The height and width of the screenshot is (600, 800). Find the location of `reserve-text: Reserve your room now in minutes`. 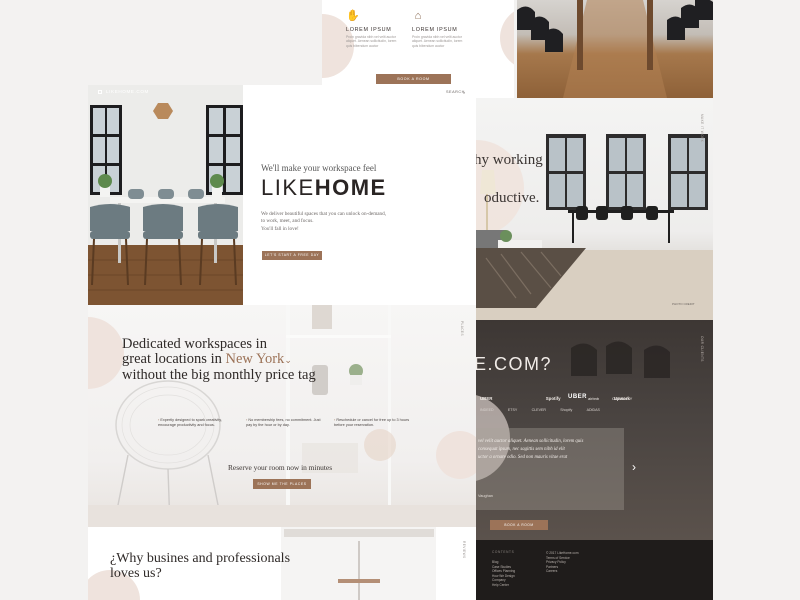

reserve-text: Reserve your room now in minutes is located at coordinates (280, 467).